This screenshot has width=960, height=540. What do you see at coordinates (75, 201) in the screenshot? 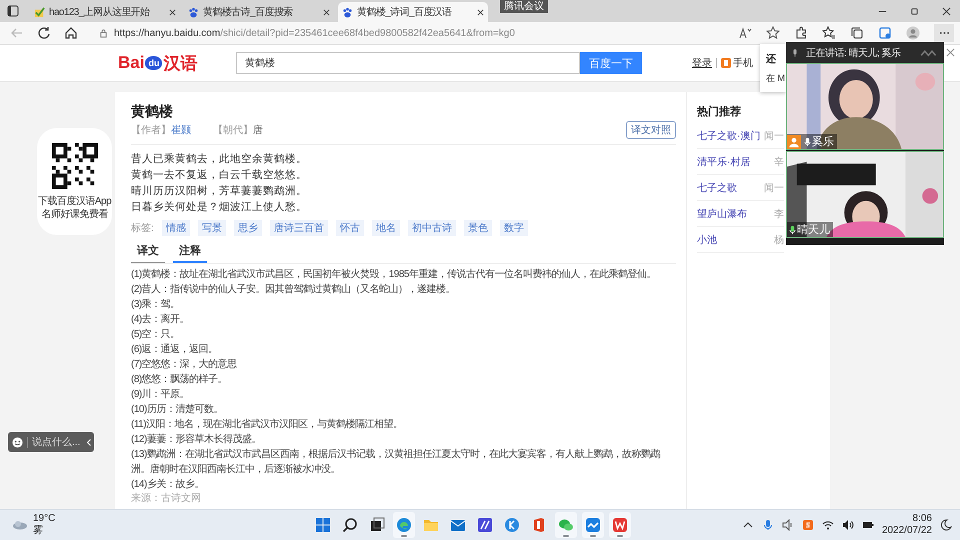
I see `promo-text: 下载百度汉语App` at bounding box center [75, 201].